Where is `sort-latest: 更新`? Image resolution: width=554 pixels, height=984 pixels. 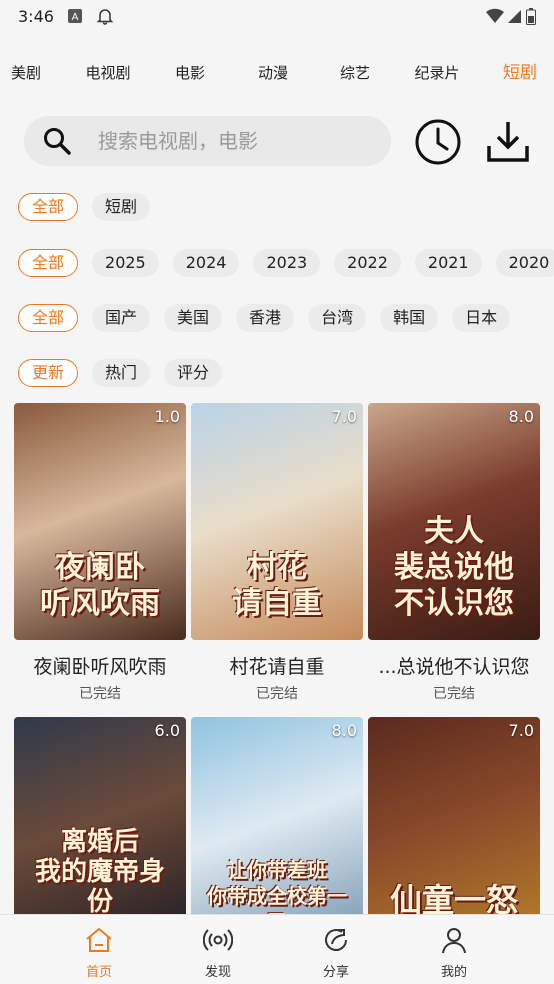 sort-latest: 更新 is located at coordinates (48, 373).